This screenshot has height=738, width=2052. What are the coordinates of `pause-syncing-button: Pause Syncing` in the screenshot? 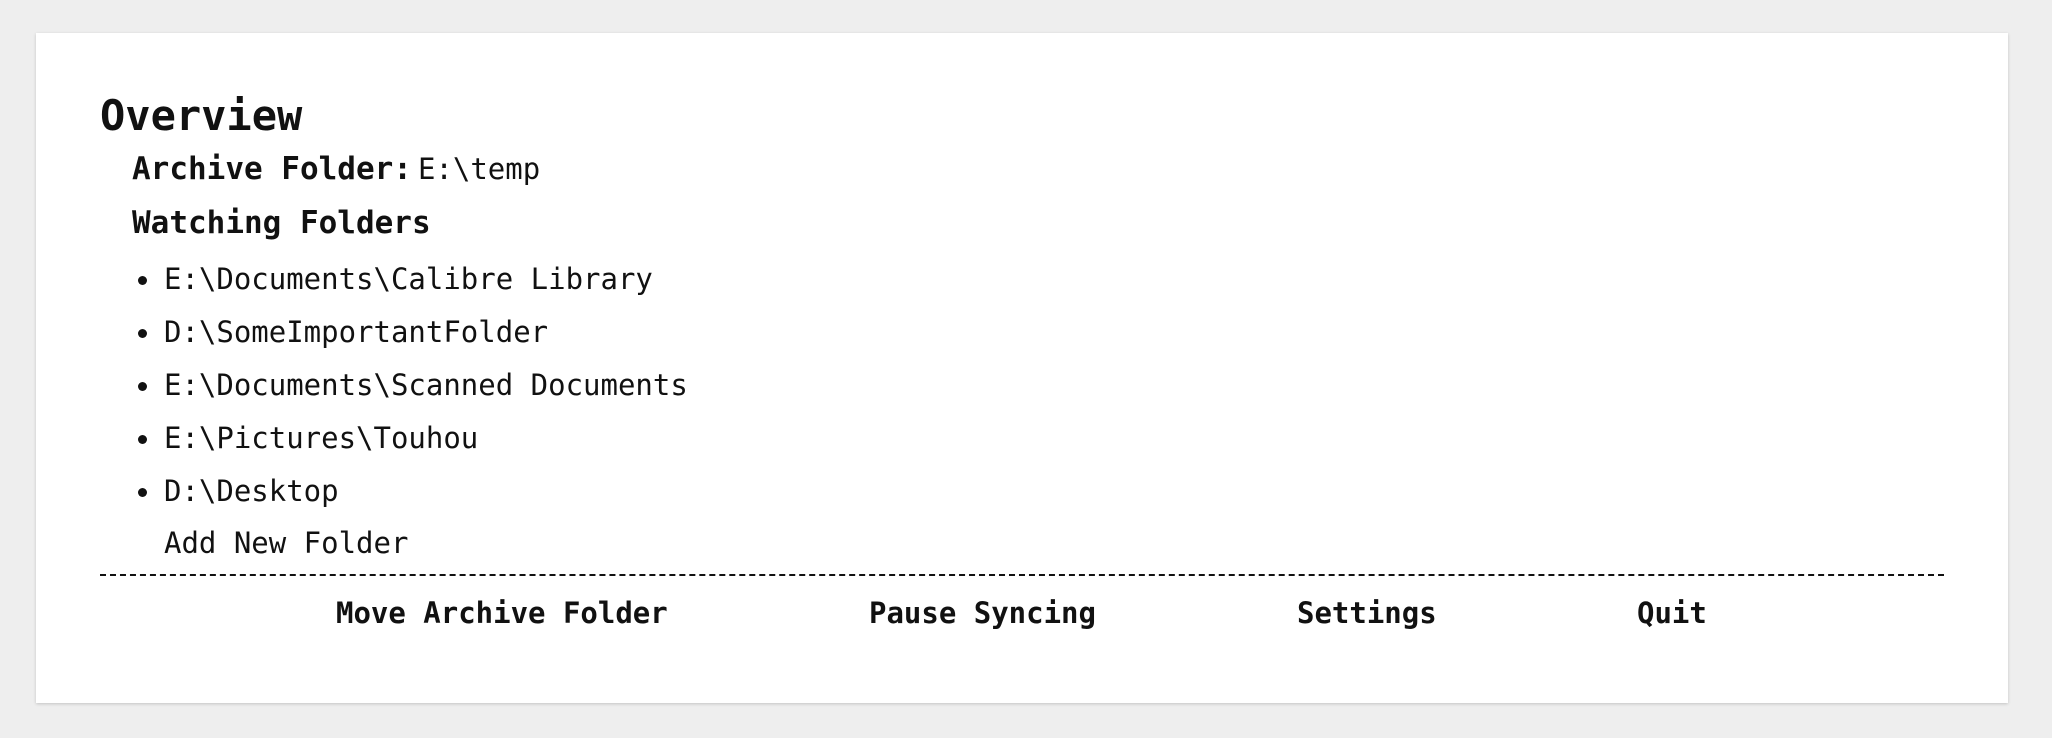 It's located at (982, 613).